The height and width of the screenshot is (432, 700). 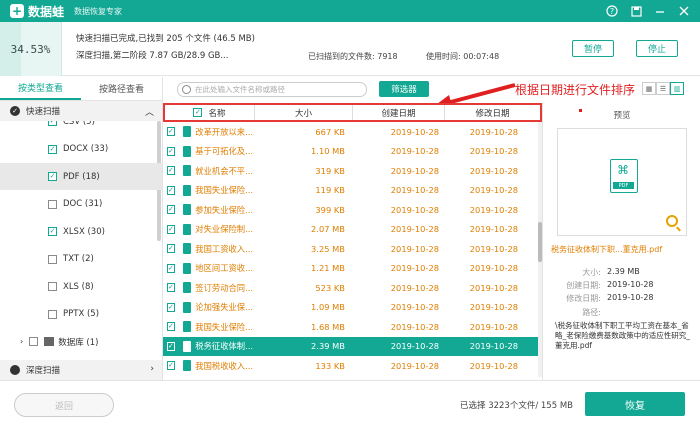 I want to click on list-view-icon: ☰, so click(x=663, y=88).